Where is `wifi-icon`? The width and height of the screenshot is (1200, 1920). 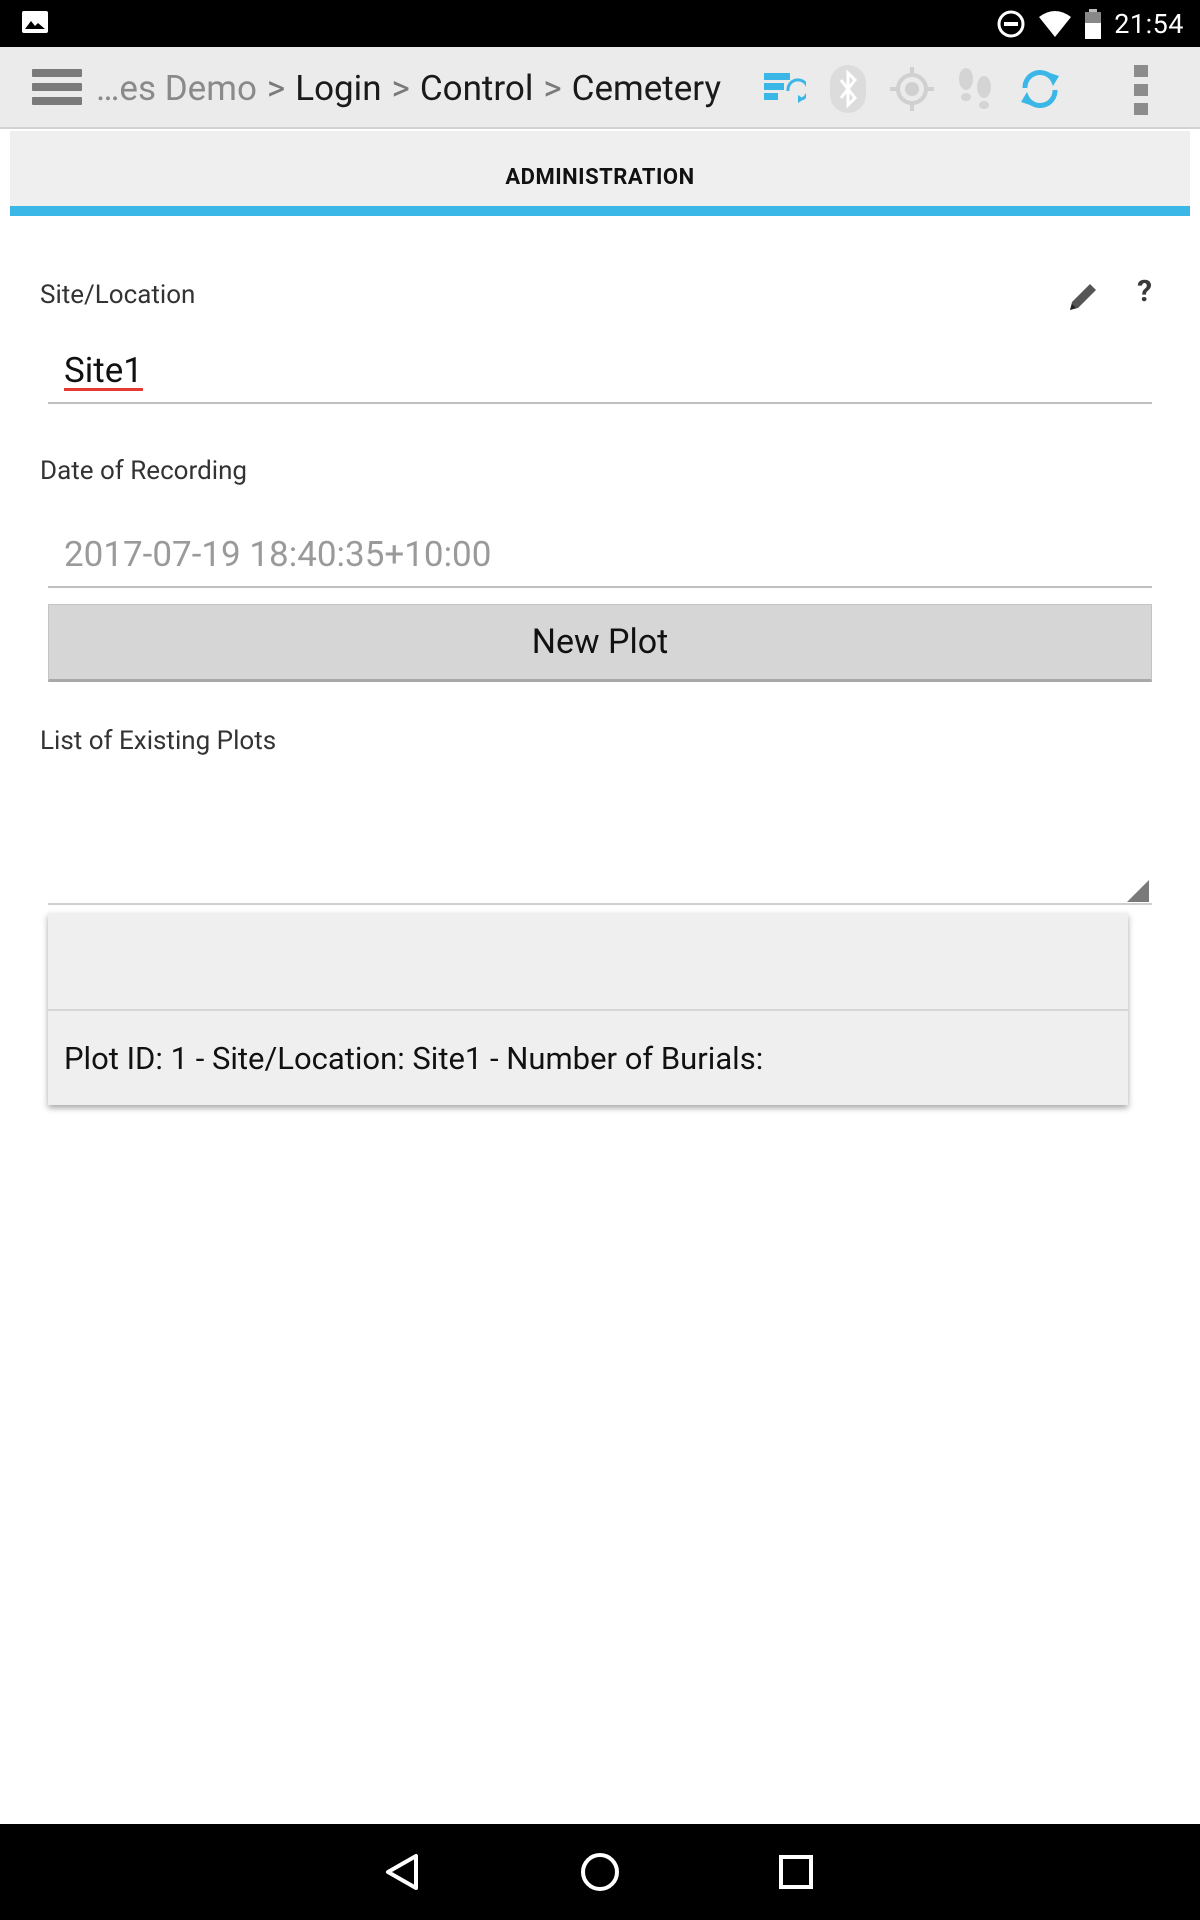 wifi-icon is located at coordinates (1055, 23).